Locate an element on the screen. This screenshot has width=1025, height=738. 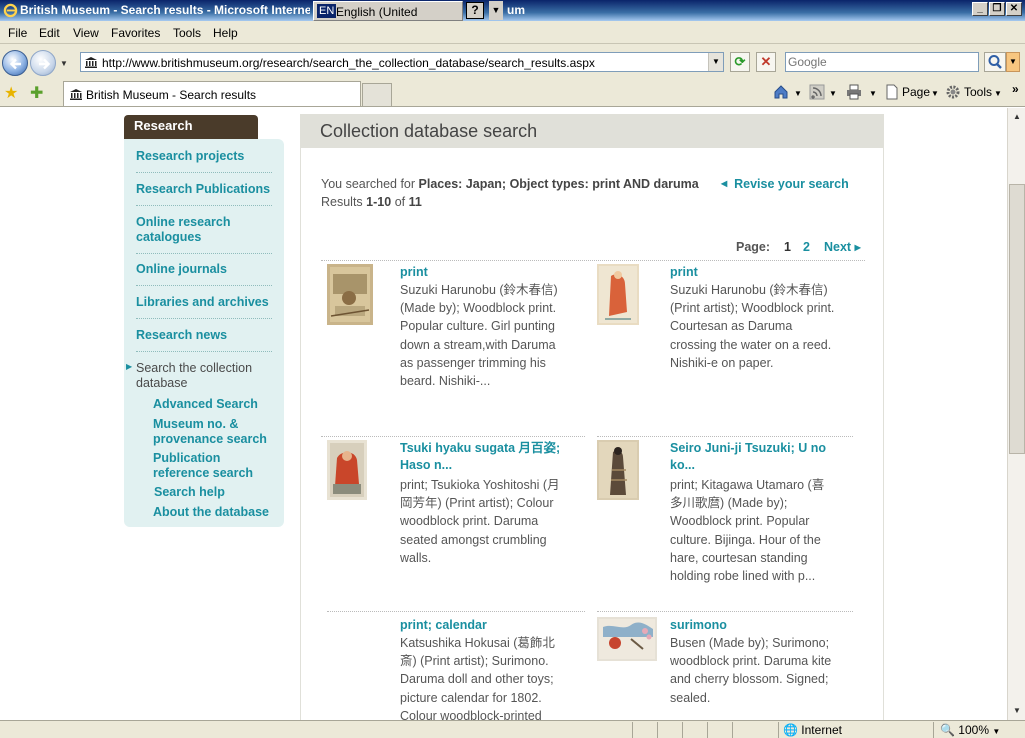
language-options-icon: ▼ is located at coordinates (496, 10).